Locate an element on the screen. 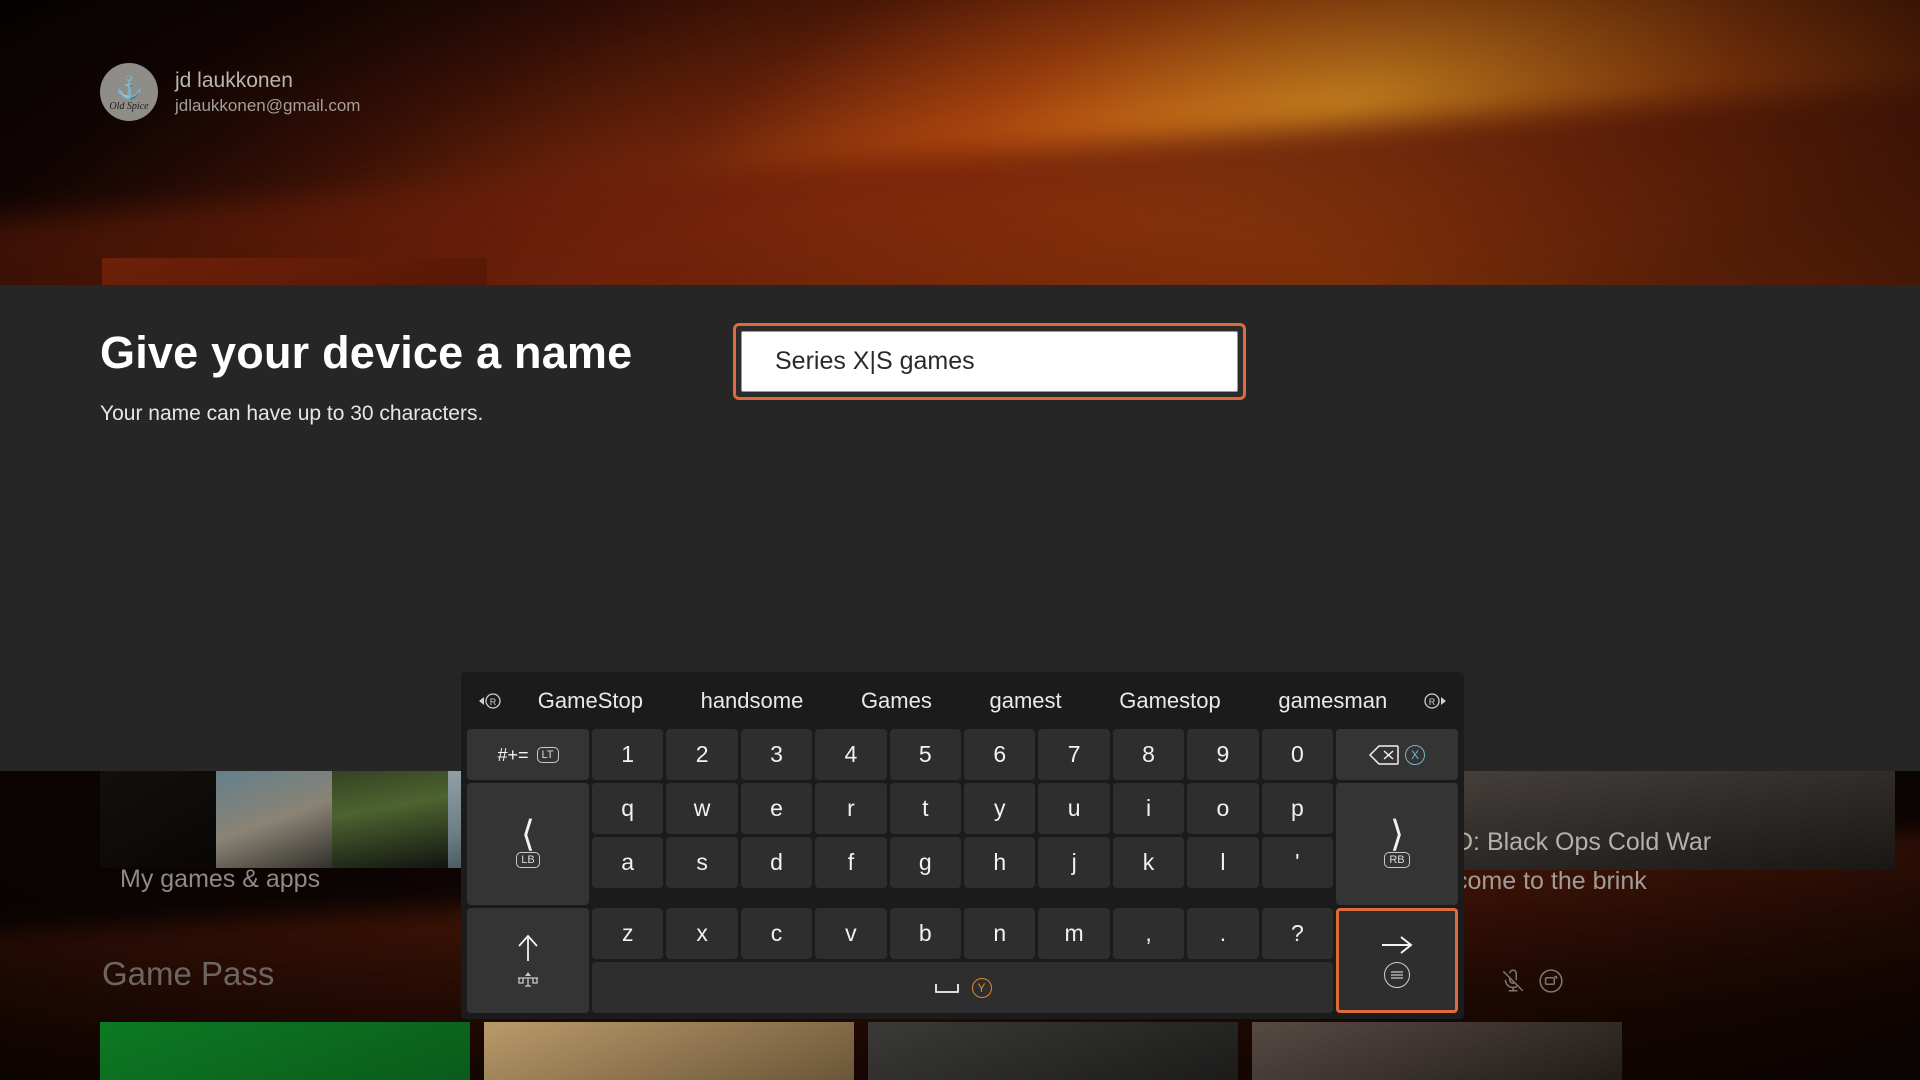 This screenshot has width=1920, height=1080. key-i: i is located at coordinates (1148, 808).